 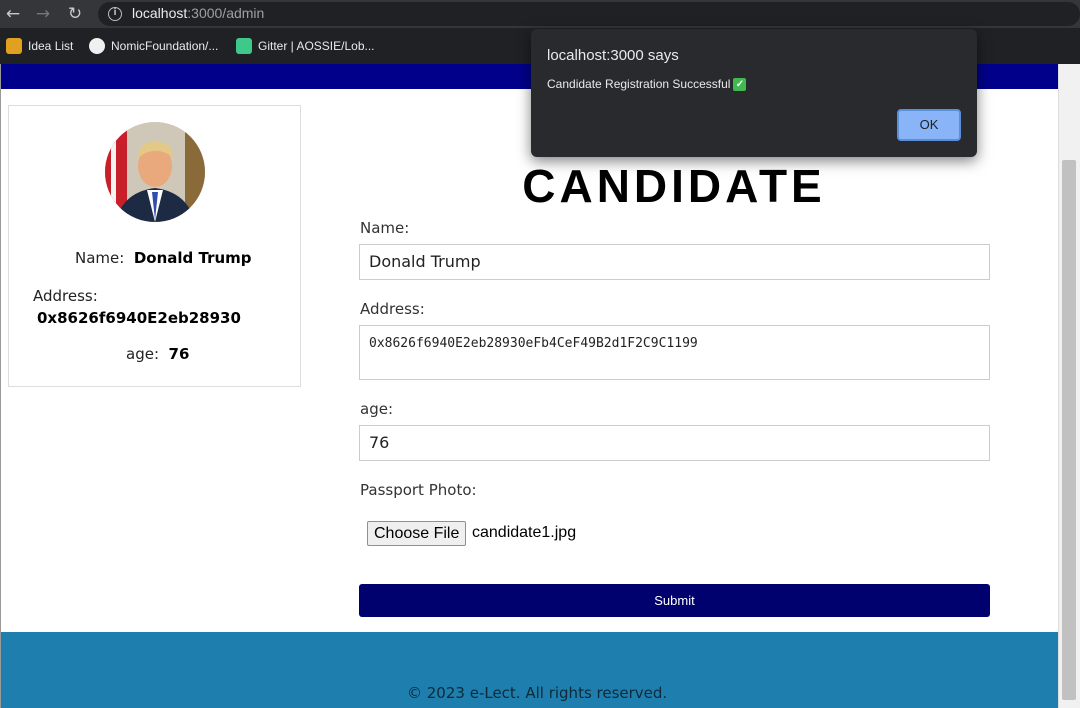 I want to click on check-mark-icon: ✓, so click(x=740, y=84).